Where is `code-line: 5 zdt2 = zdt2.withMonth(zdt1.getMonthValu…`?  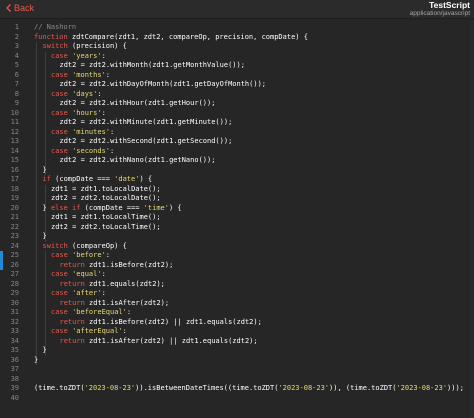 code-line: 5 zdt2 = zdt2.withMonth(zdt1.getMonthValu… is located at coordinates (237, 66).